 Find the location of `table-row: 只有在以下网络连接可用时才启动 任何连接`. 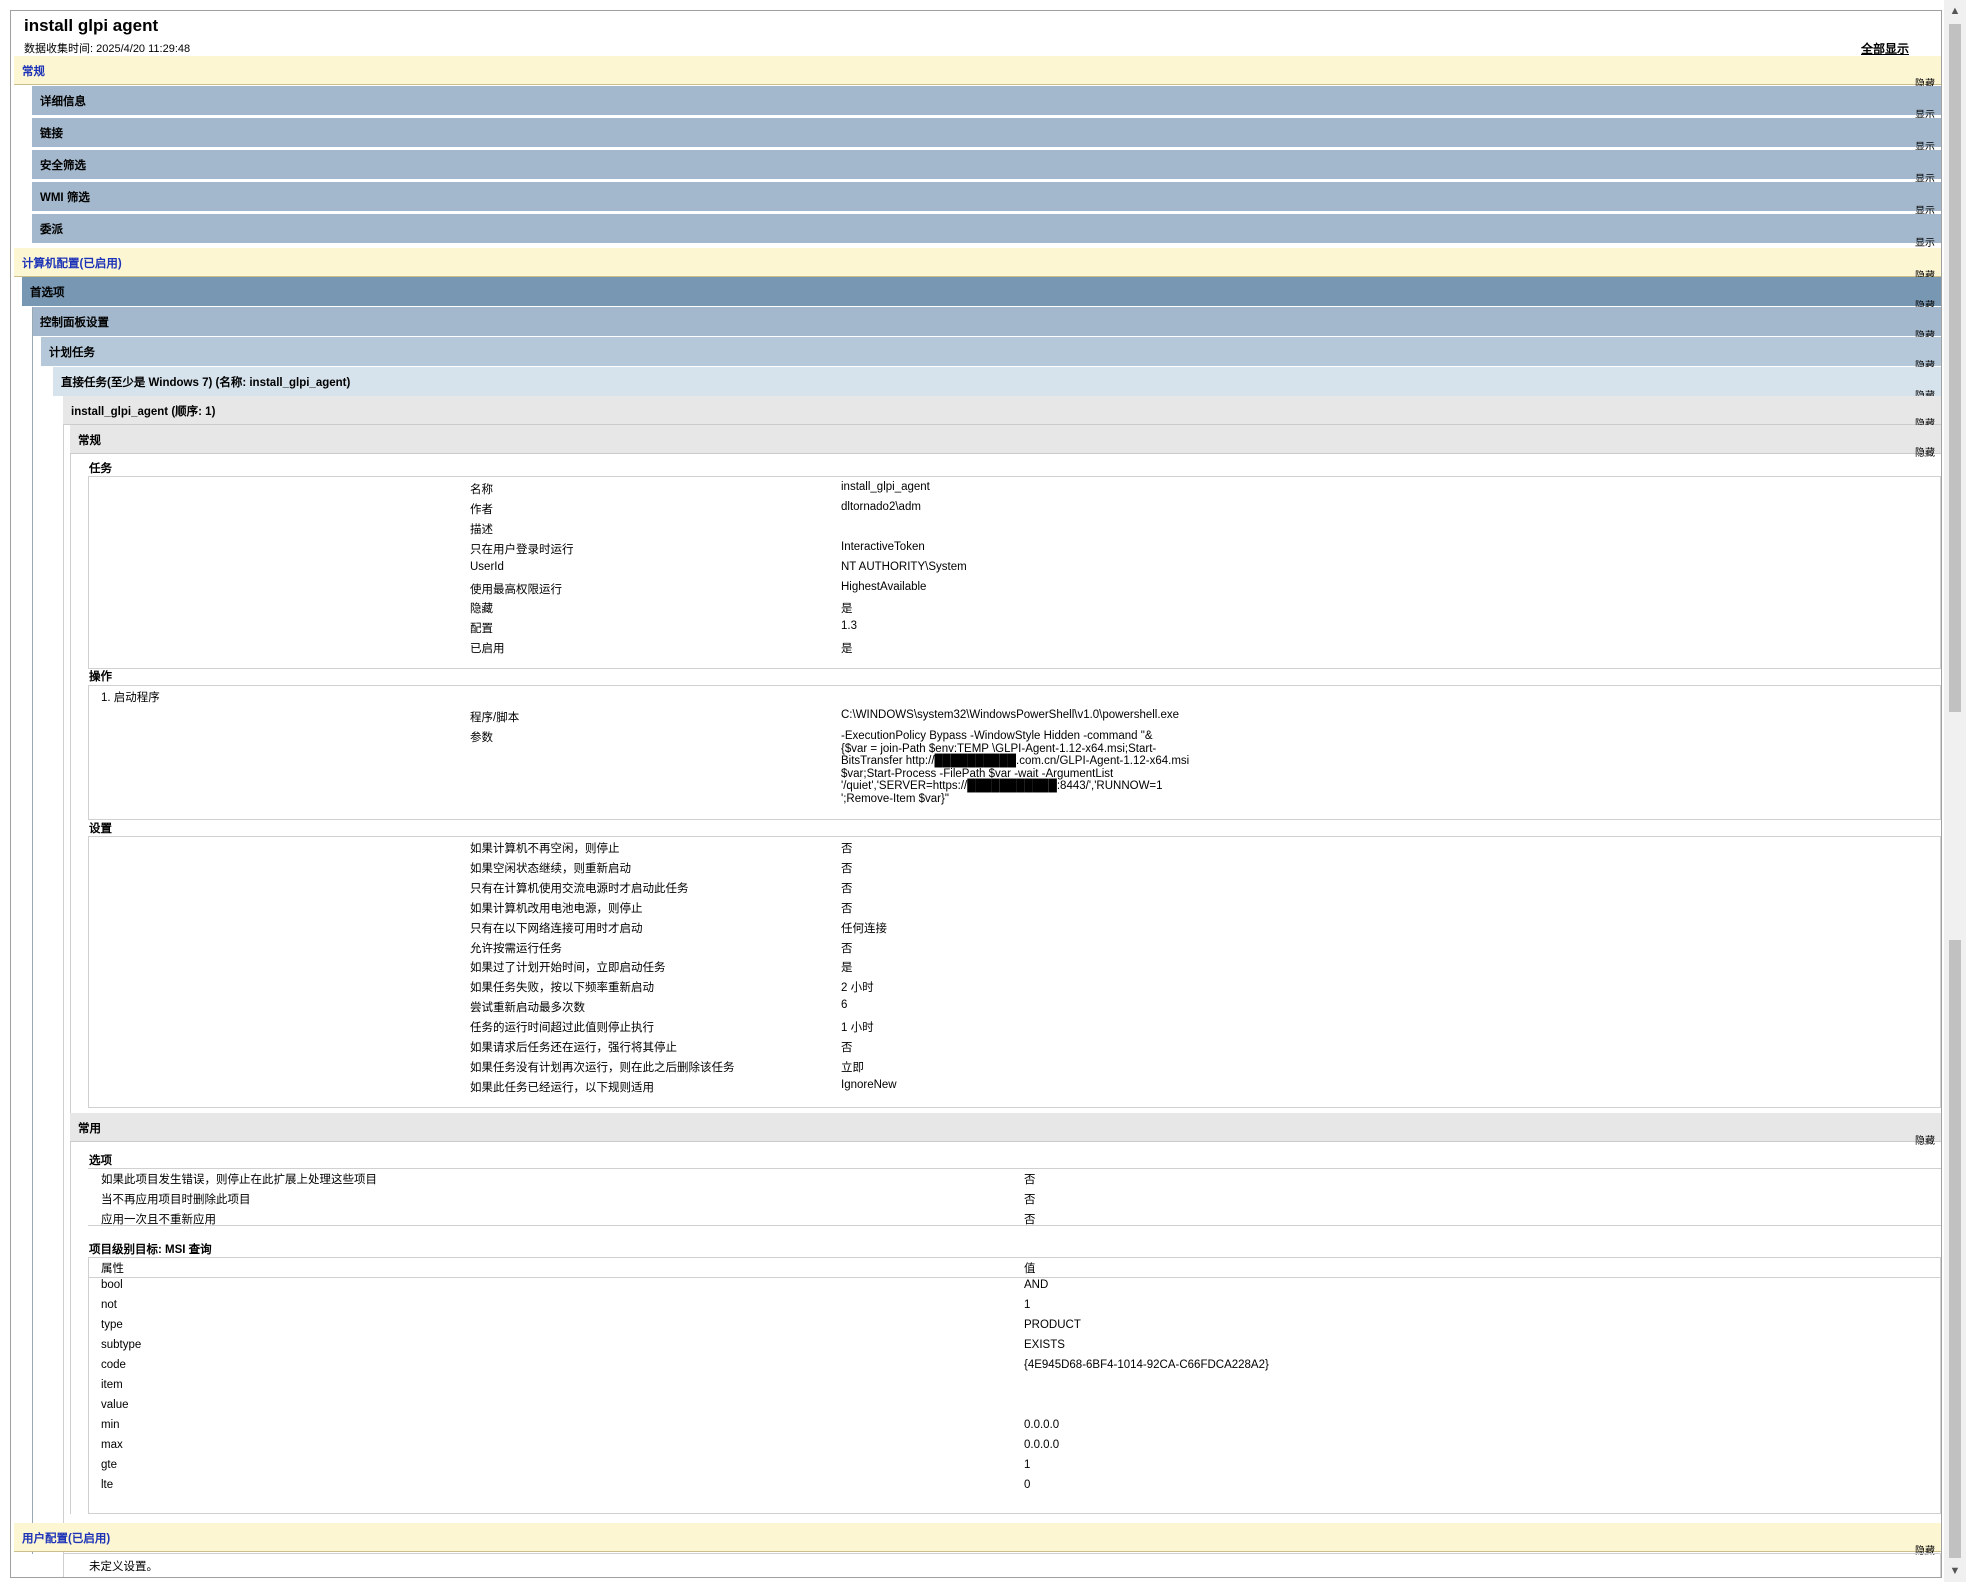

table-row: 只有在以下网络连接可用时才启动 任何连接 is located at coordinates (961, 930).